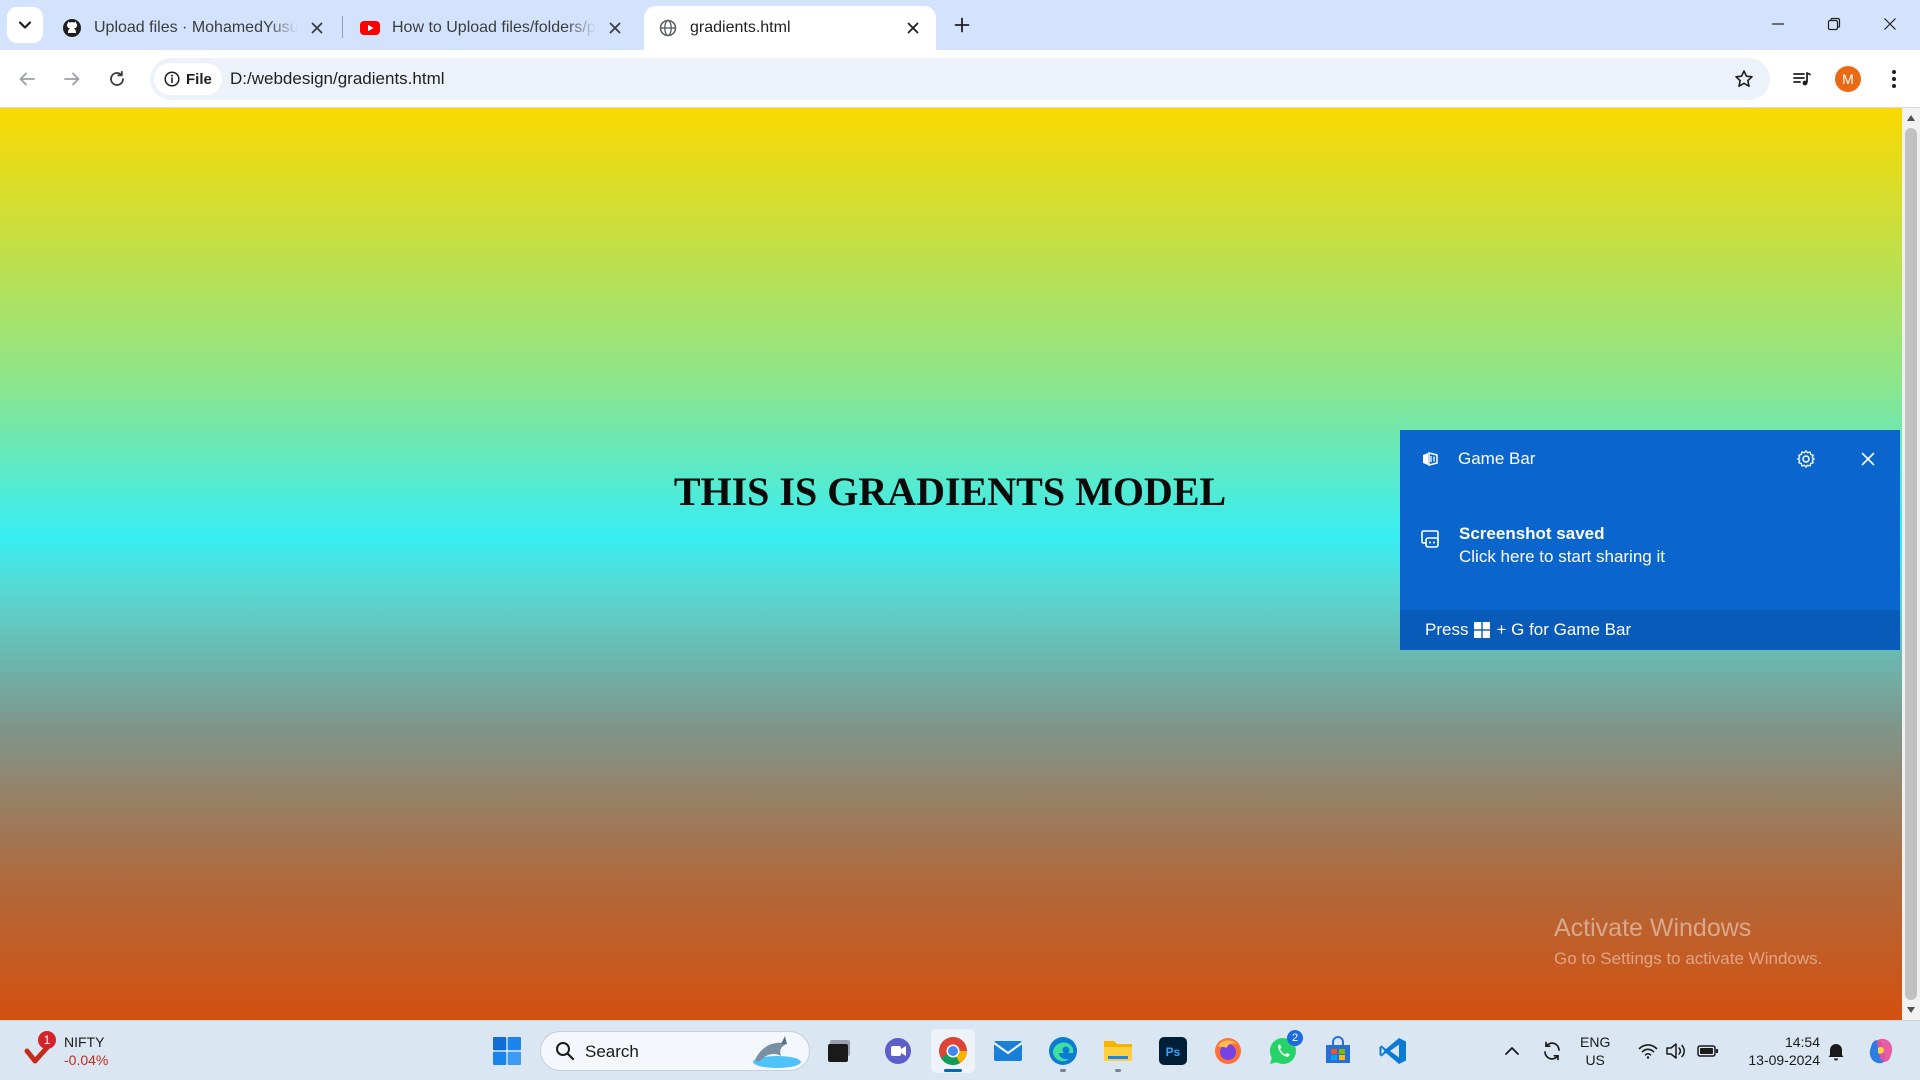  Describe the element at coordinates (199, 79) in the screenshot. I see `site-chip-label: File` at that location.